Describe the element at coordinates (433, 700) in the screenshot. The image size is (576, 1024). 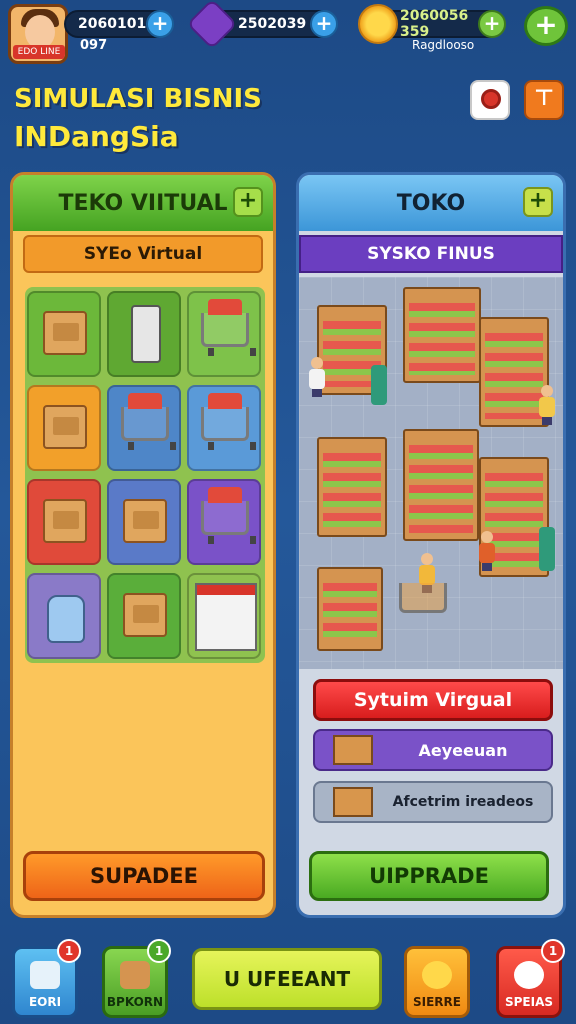
I see `system-virtual-row: Sytuim Virgual` at that location.